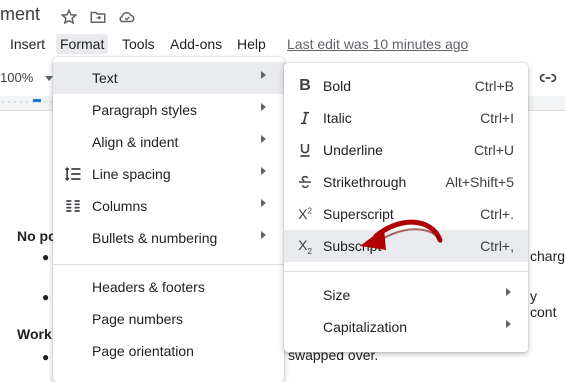 The image size is (565, 382). I want to click on zoom-value: 100%, so click(17, 77).